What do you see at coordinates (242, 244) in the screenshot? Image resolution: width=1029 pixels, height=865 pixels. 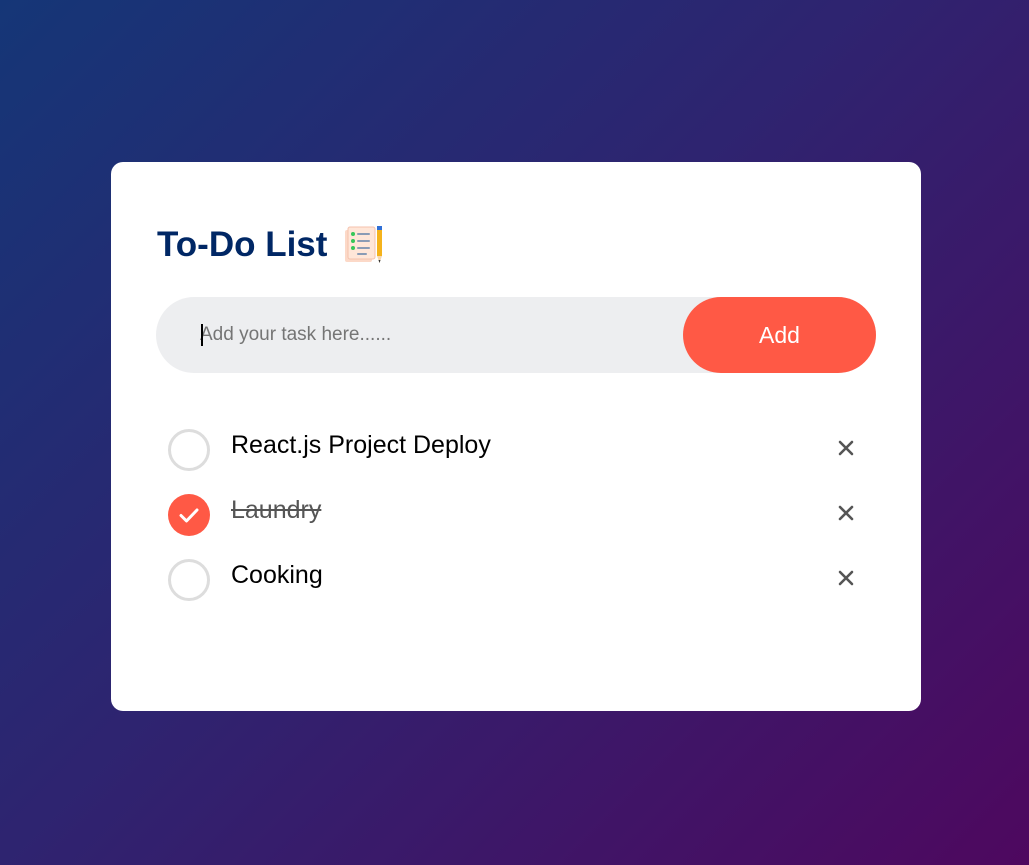 I see `page-title: To-Do List` at bounding box center [242, 244].